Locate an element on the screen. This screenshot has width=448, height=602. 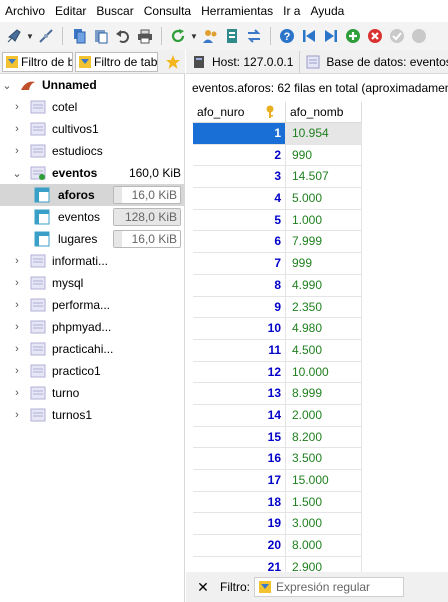
cell-afo-nuro: 11 is located at coordinates (239, 350).